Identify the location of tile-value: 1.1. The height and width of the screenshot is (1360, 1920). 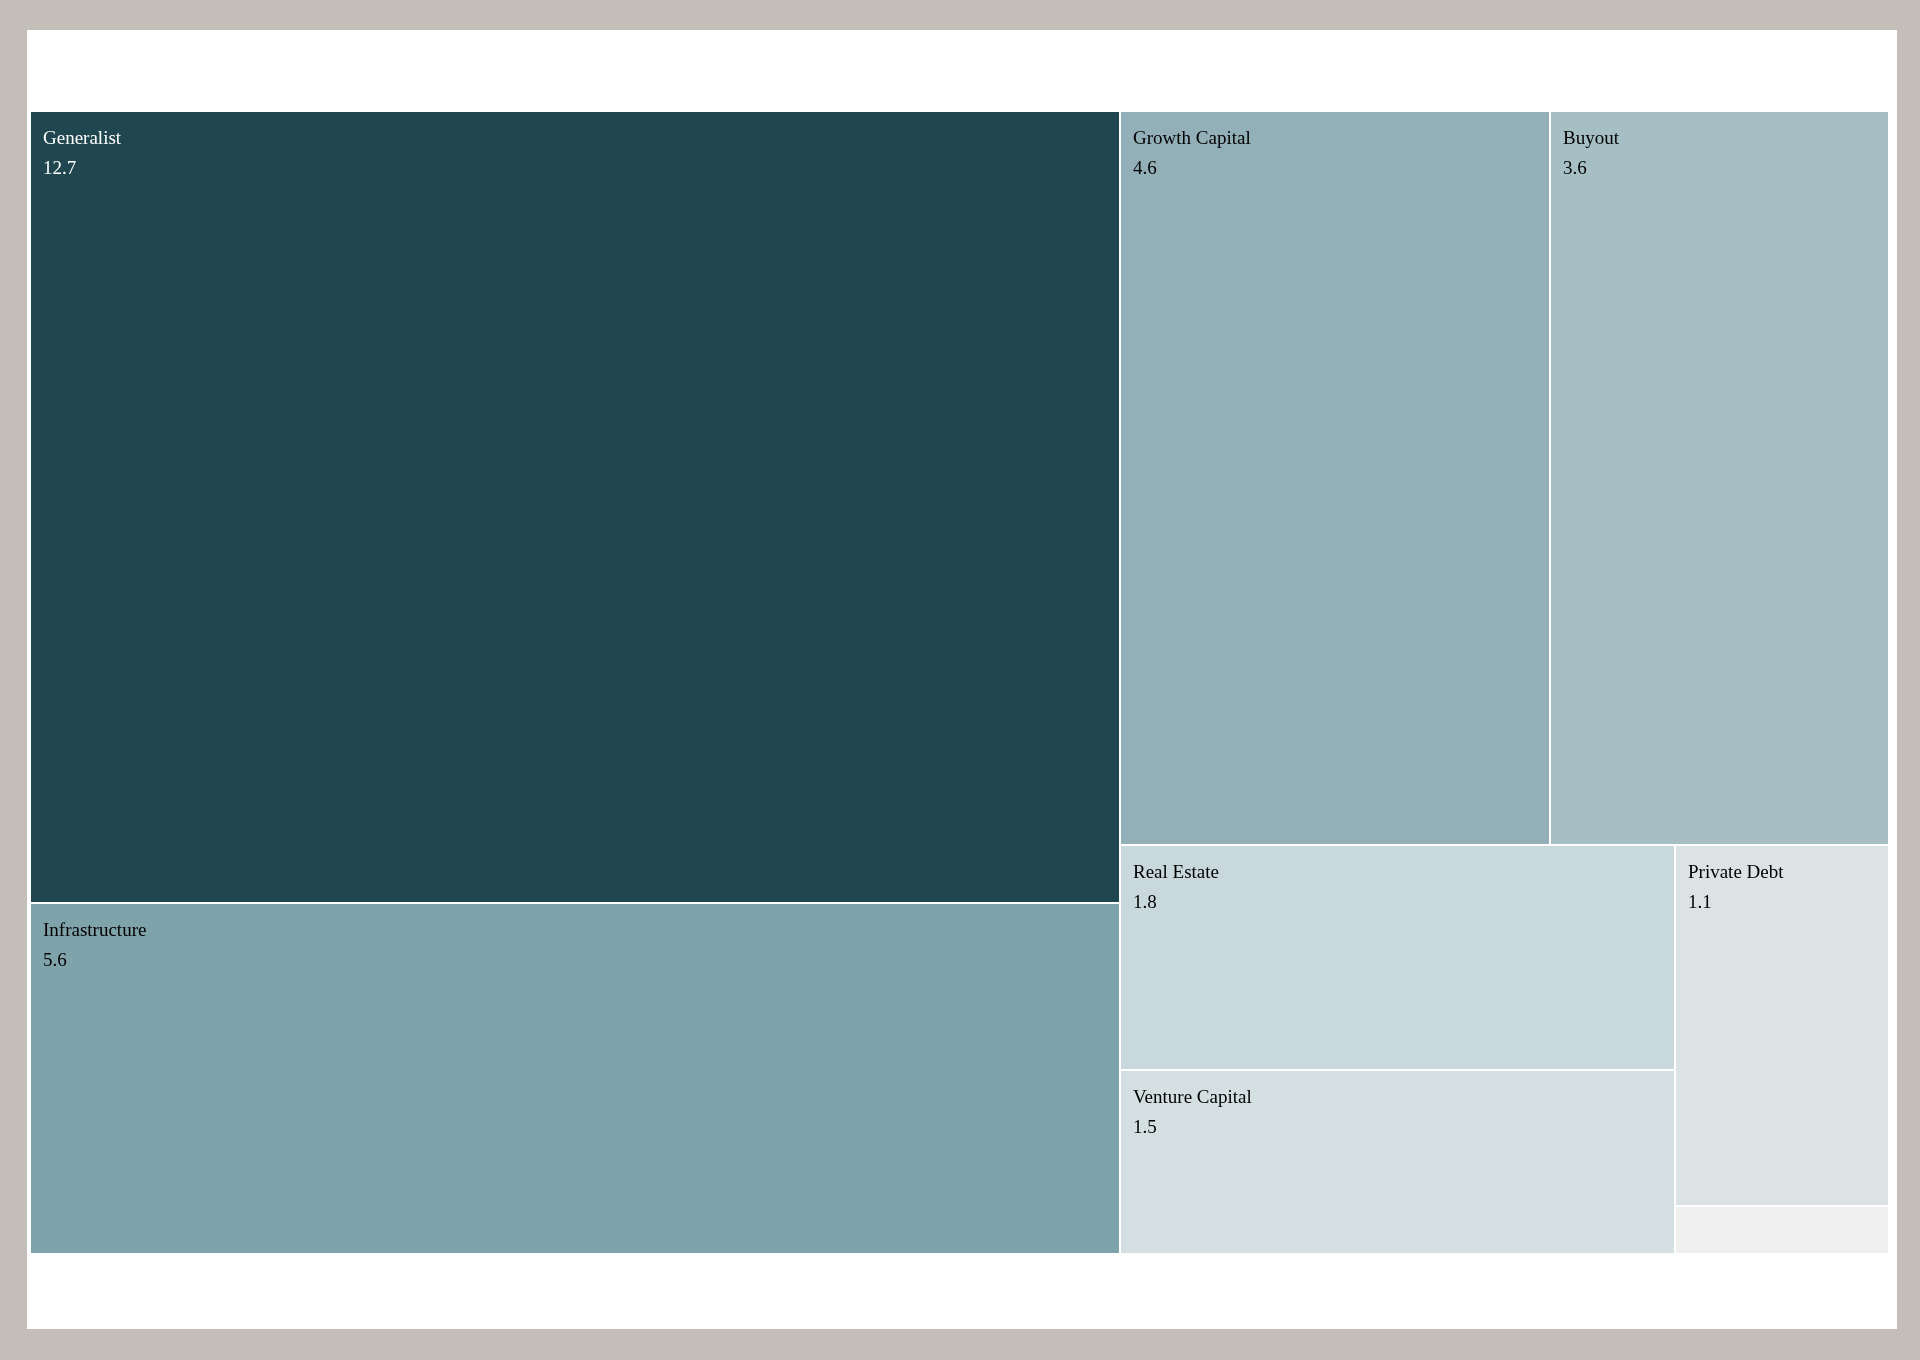
(1700, 902).